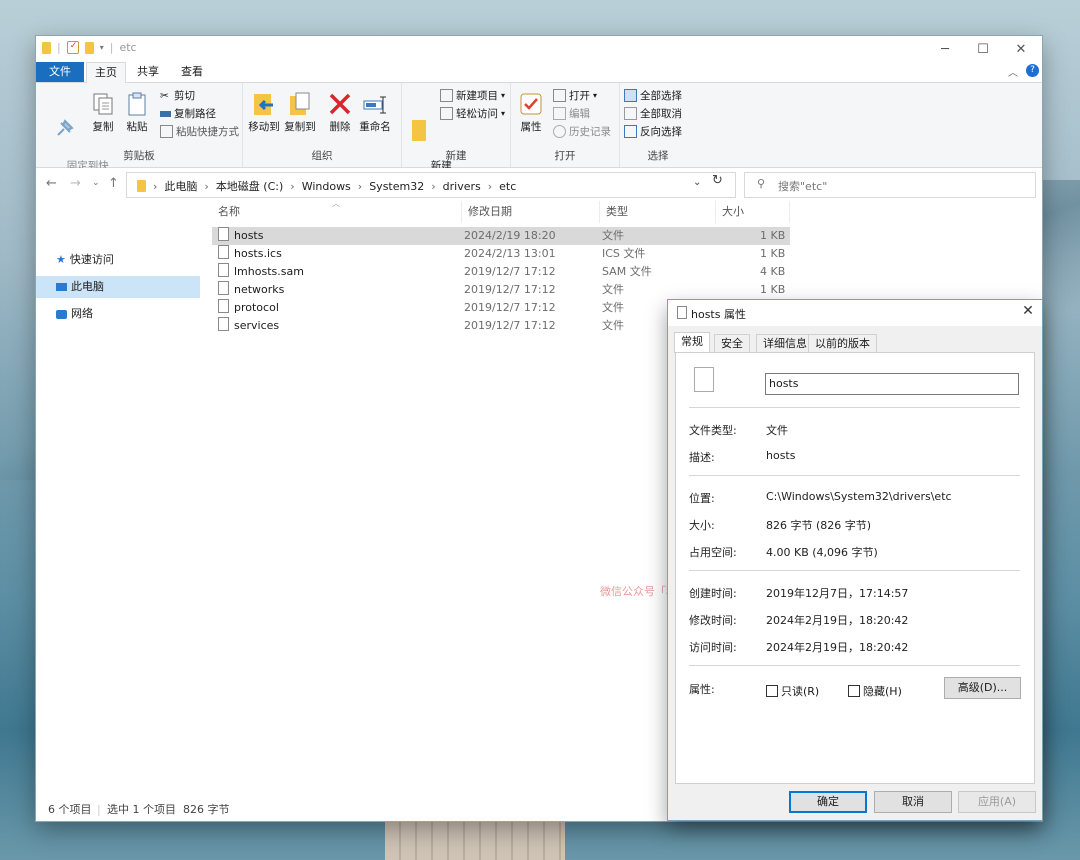 The height and width of the screenshot is (860, 1080). I want to click on new-item-icon, so click(446, 95).